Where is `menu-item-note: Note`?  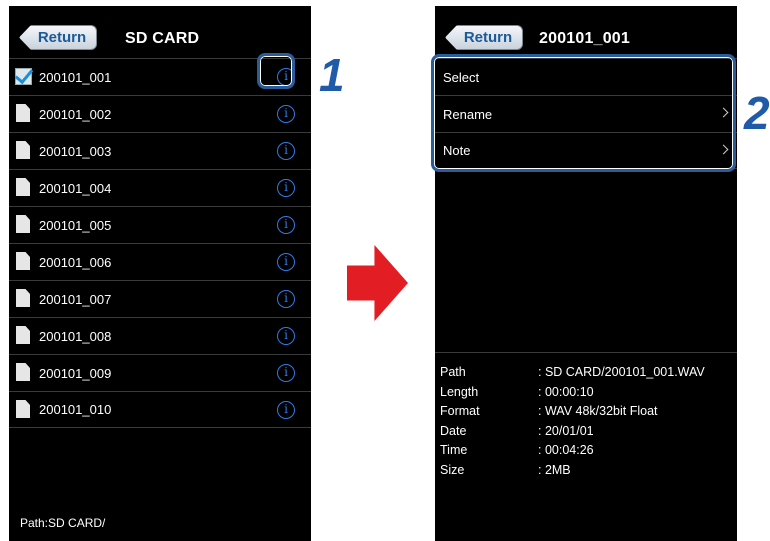 menu-item-note: Note is located at coordinates (586, 150).